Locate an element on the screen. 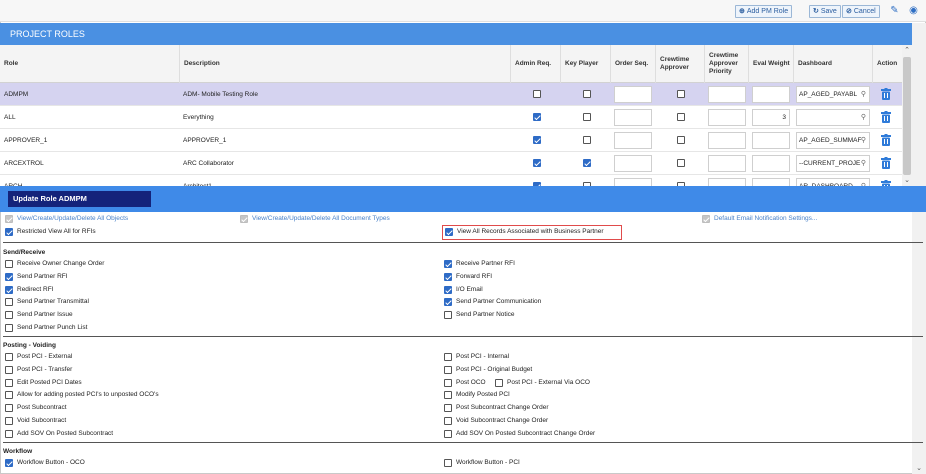 This screenshot has width=926, height=474. dashboard-input: AP_AGED_PAYABL ⚲ is located at coordinates (833, 94).